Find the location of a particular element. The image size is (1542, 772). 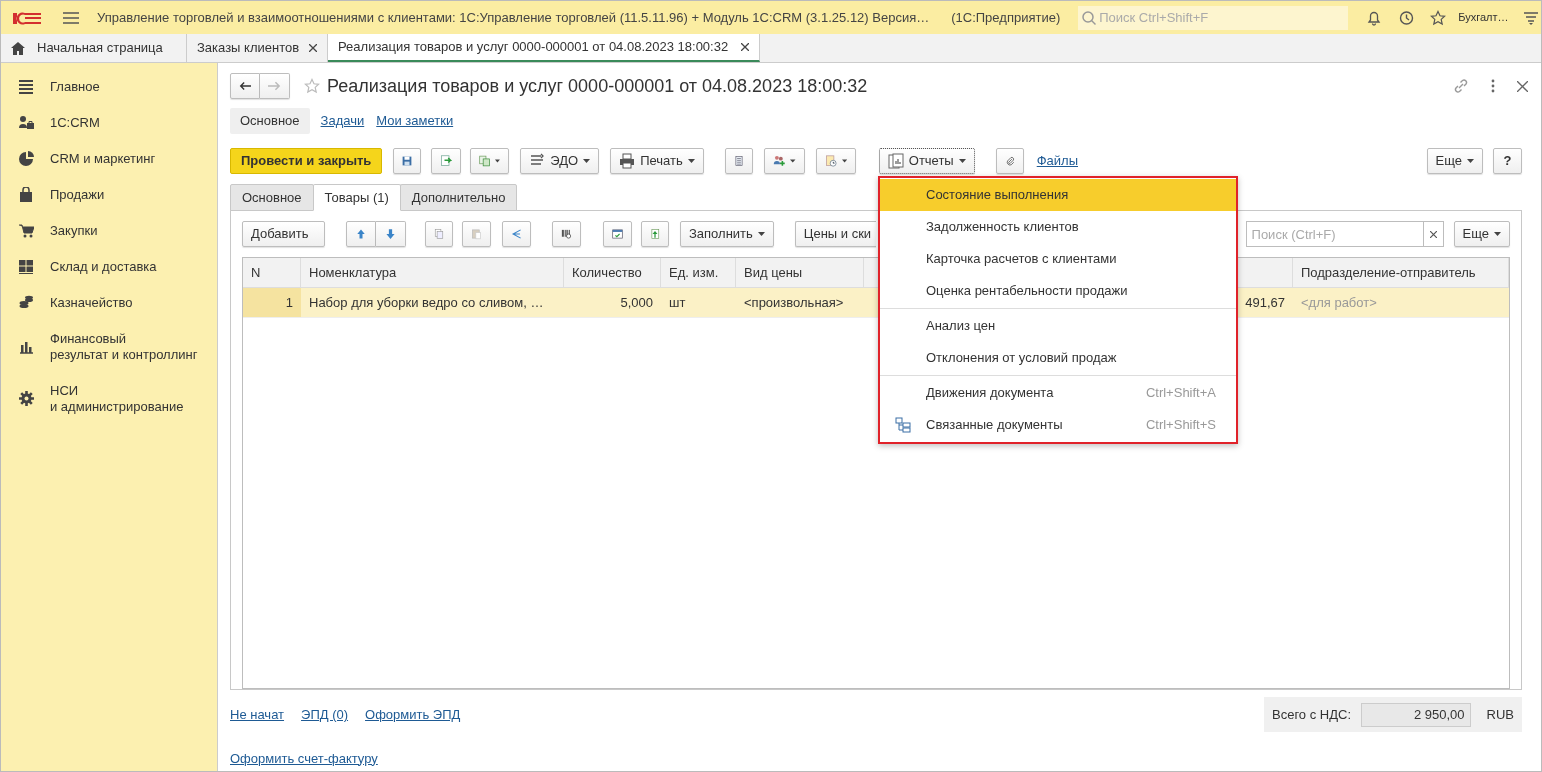

help-button: ? is located at coordinates (1507, 161).